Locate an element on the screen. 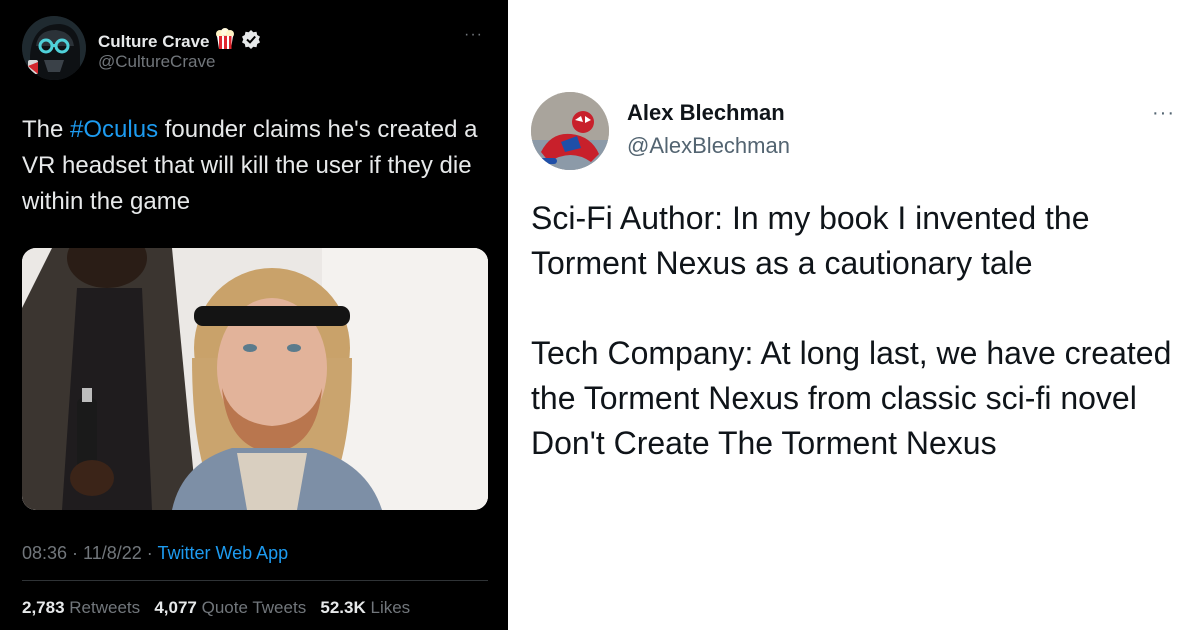  popcorn-emoji-icon is located at coordinates (225, 41).